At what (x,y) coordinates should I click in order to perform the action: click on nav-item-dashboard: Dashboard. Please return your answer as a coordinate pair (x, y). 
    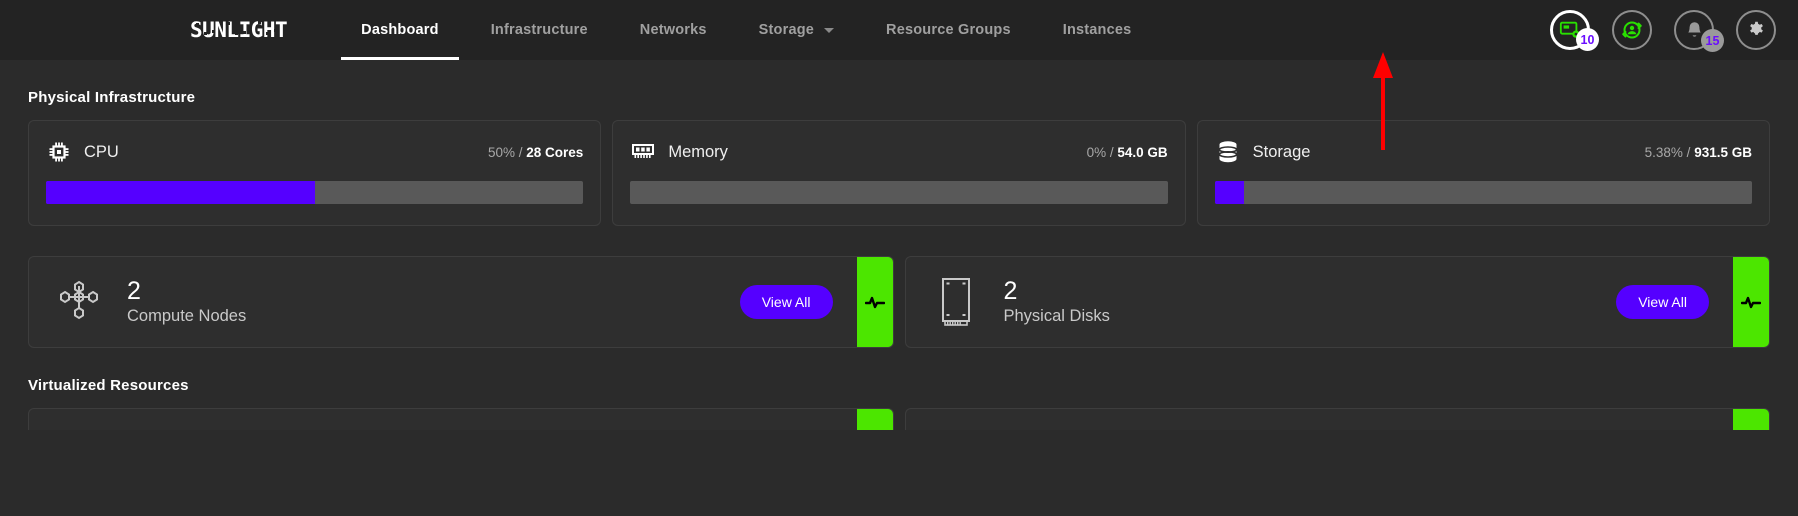
    Looking at the image, I should click on (400, 30).